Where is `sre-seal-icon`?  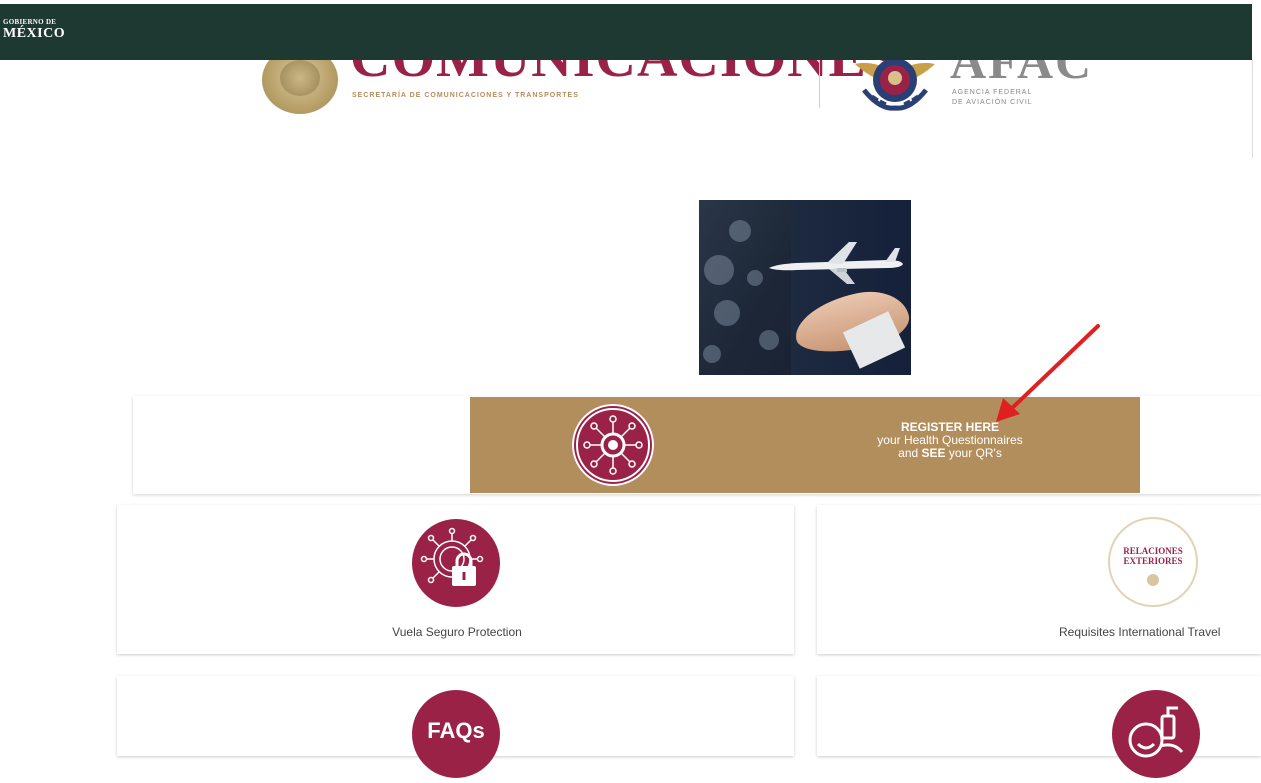
sre-seal-icon is located at coordinates (1153, 580).